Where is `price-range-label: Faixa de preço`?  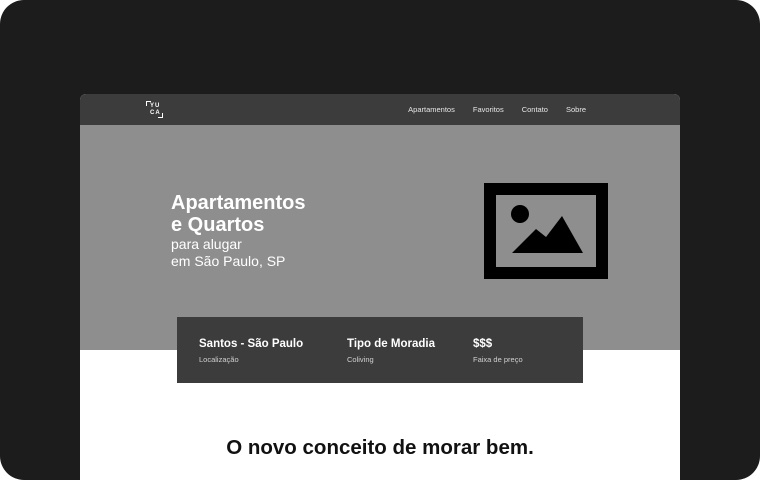
price-range-label: Faixa de preço is located at coordinates (498, 359).